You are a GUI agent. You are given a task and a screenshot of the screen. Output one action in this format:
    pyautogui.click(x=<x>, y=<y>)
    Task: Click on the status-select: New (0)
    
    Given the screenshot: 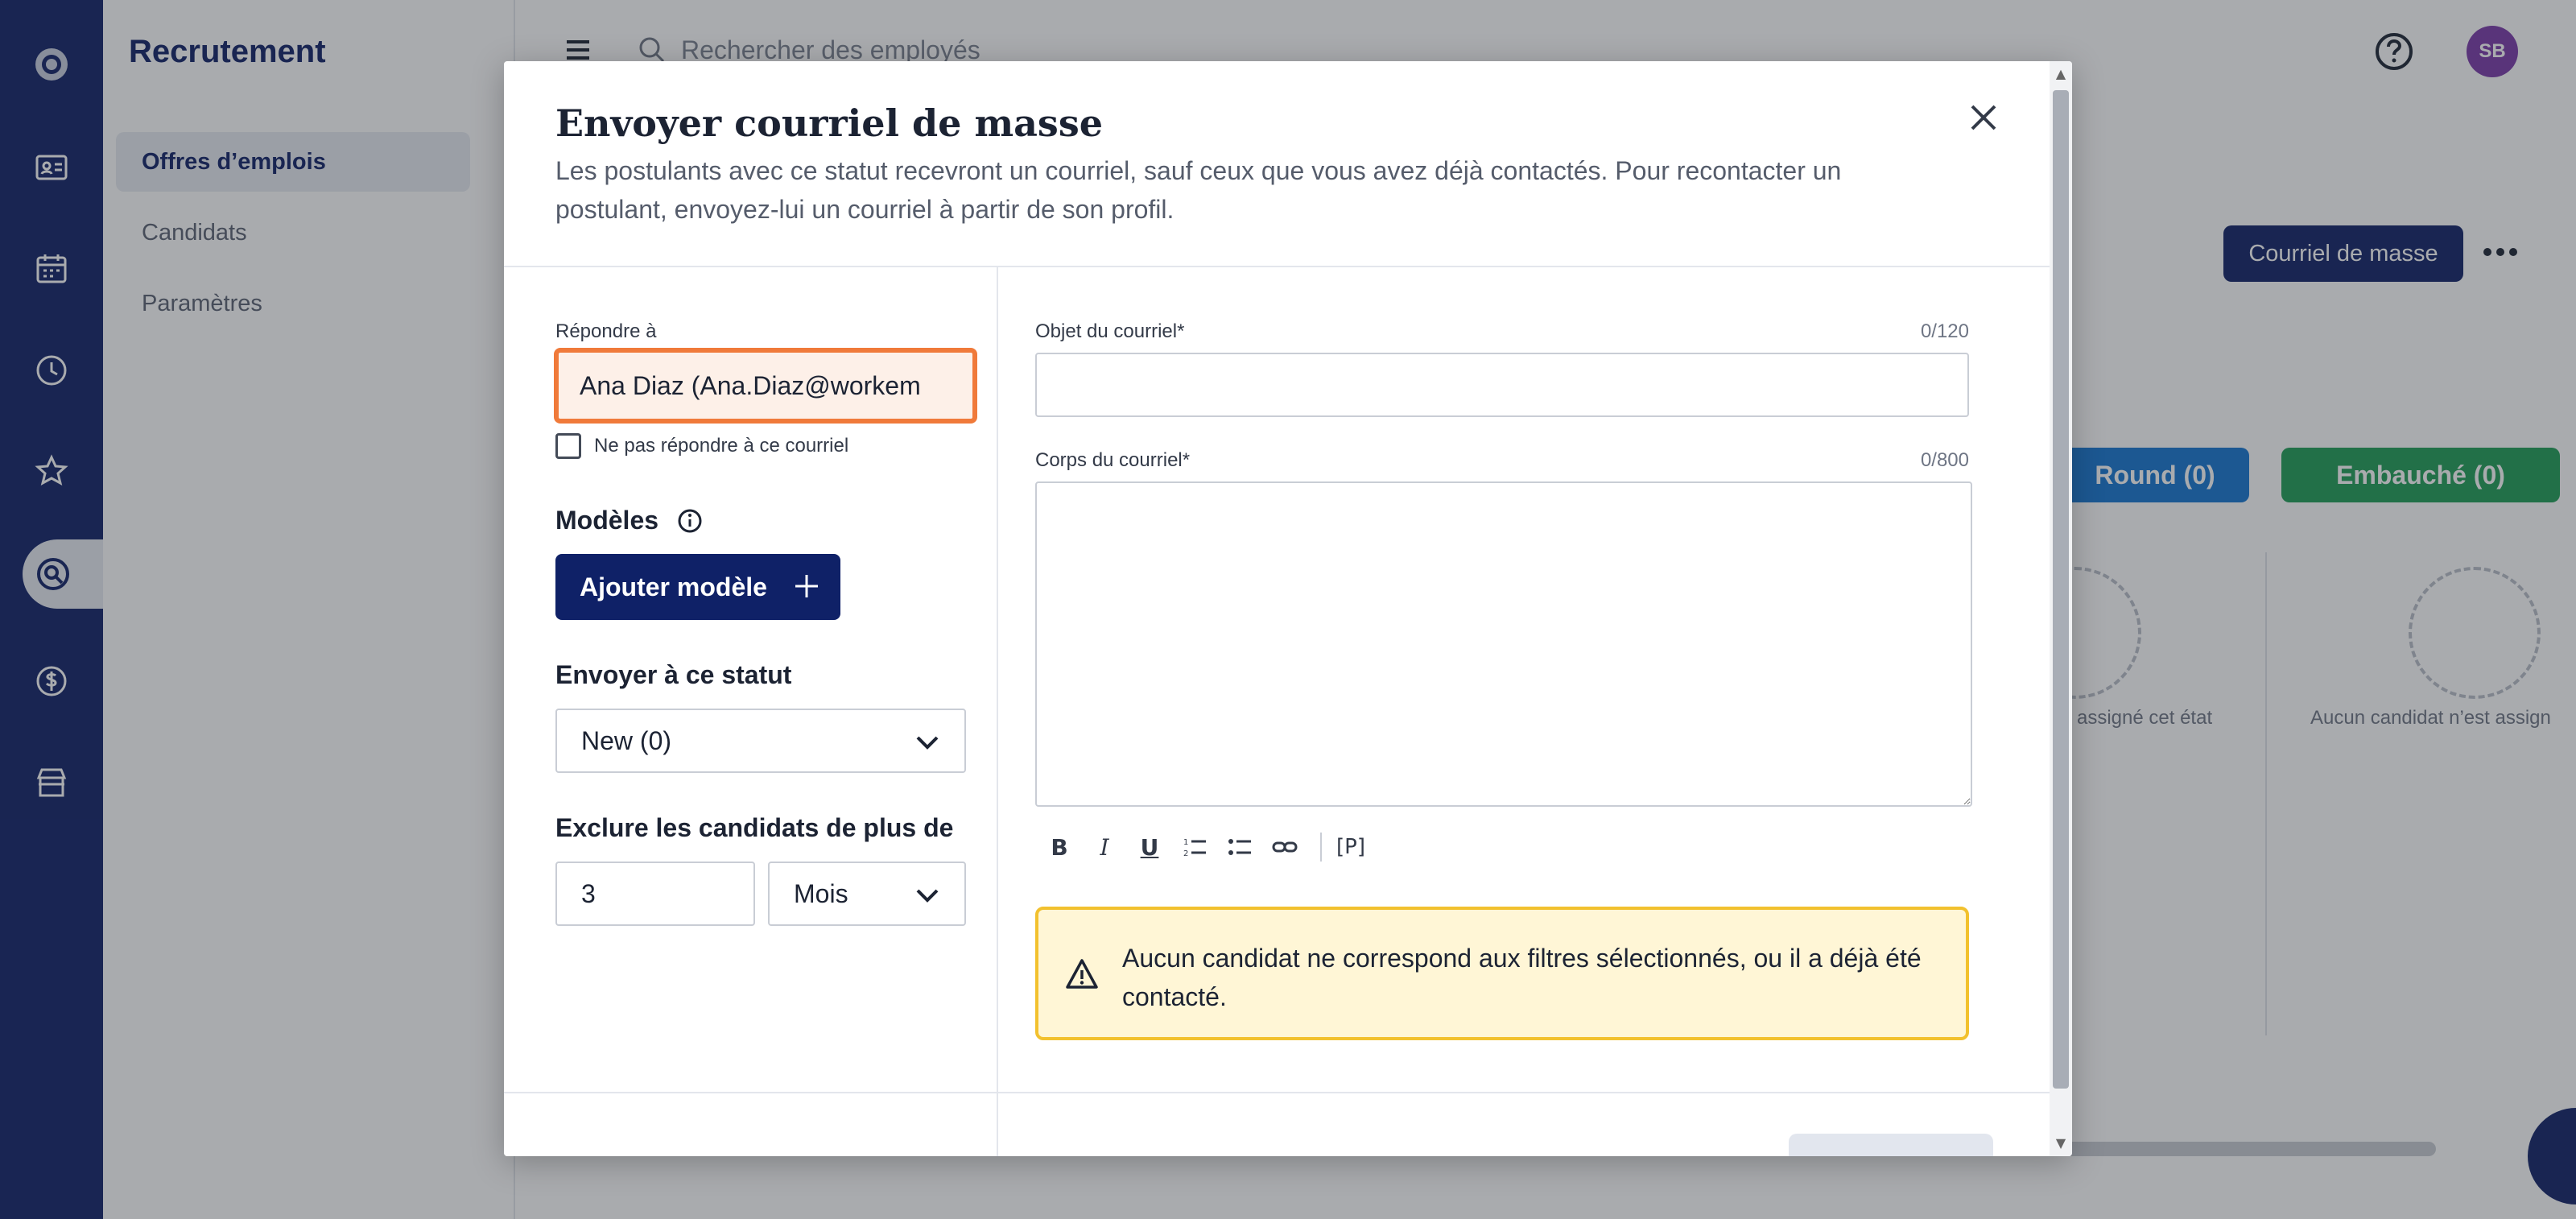 What is the action you would take?
    pyautogui.click(x=760, y=741)
    